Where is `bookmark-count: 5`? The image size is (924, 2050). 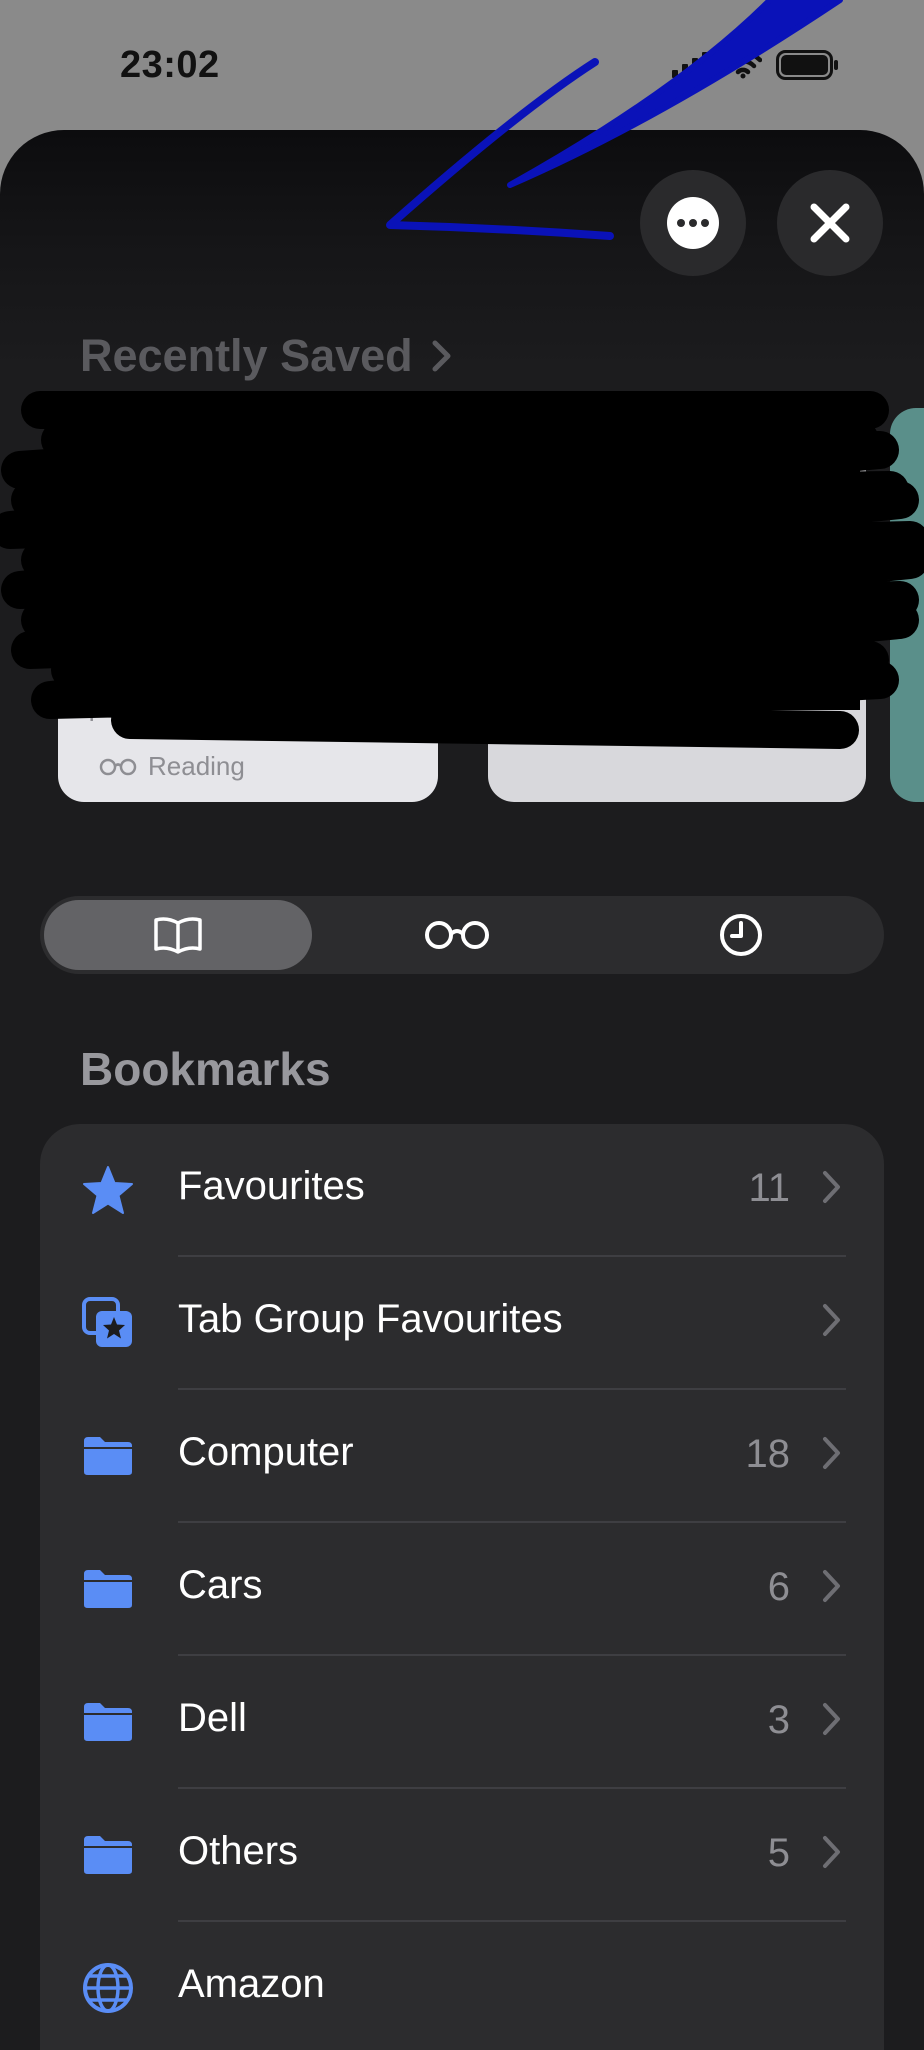 bookmark-count: 5 is located at coordinates (778, 1853).